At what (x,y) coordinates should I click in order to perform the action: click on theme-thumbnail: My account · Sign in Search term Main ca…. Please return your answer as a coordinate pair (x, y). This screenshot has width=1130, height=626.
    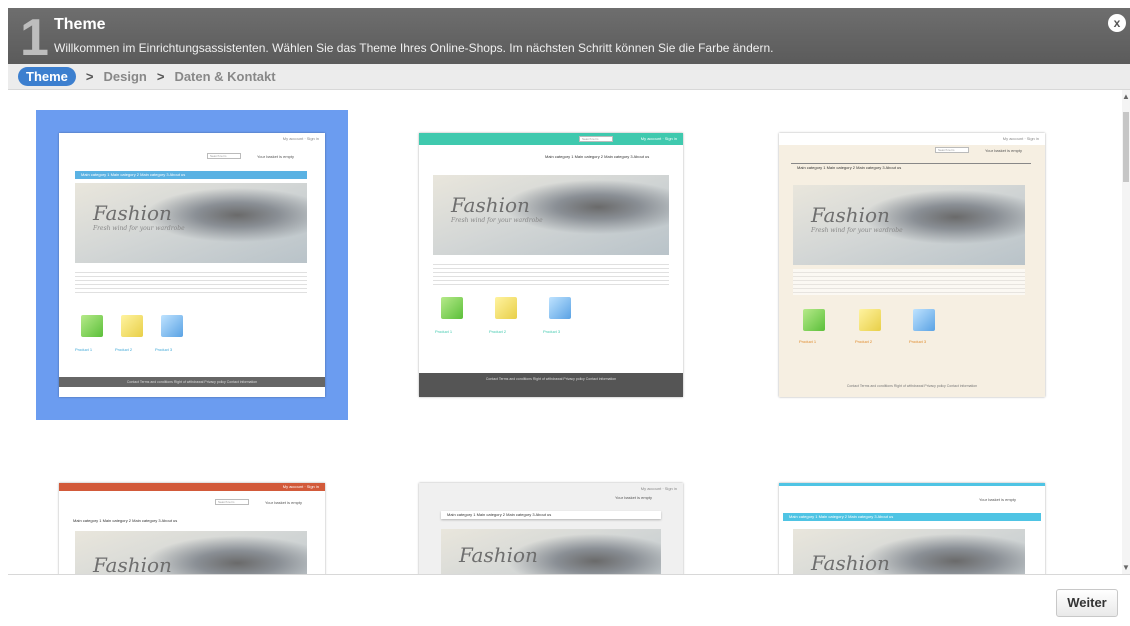
    Looking at the image, I should click on (551, 265).